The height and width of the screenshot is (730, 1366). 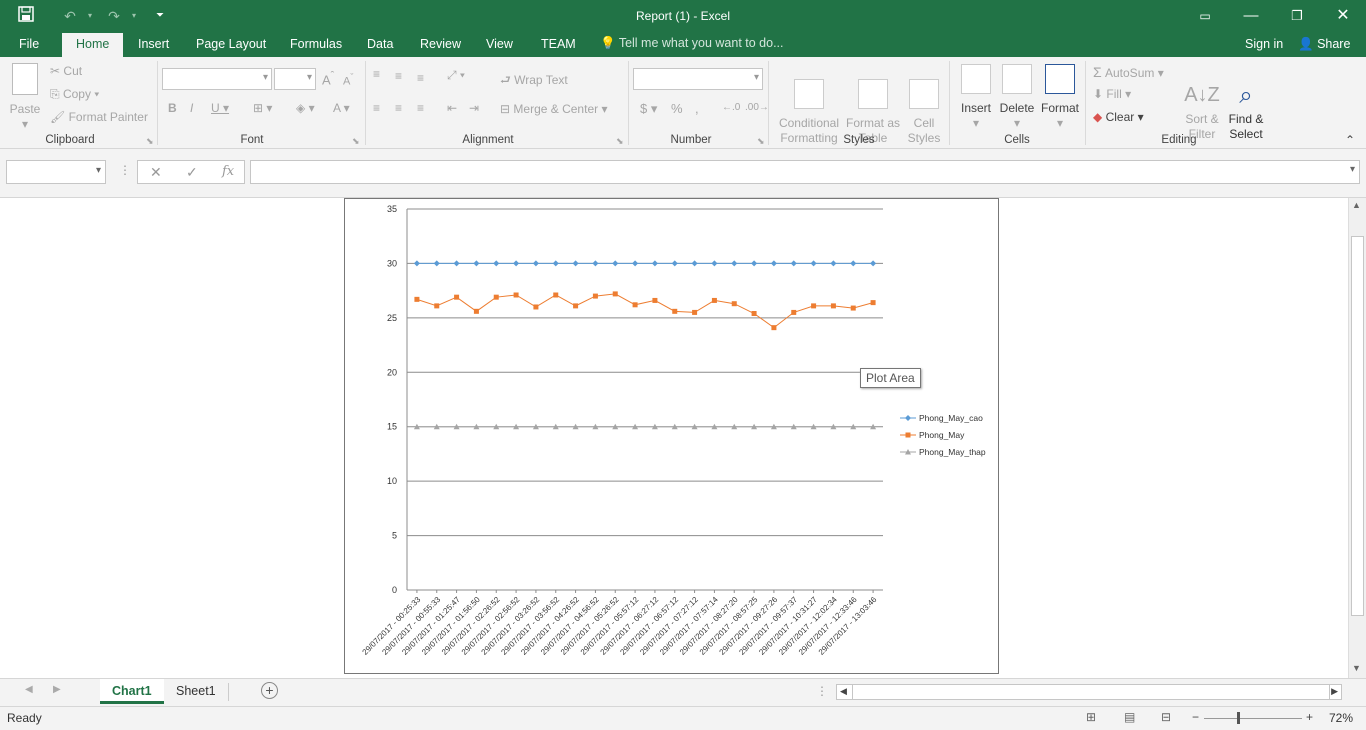 What do you see at coordinates (534, 81) in the screenshot?
I see `wrap-text-button: ⮐ Wrap Text` at bounding box center [534, 81].